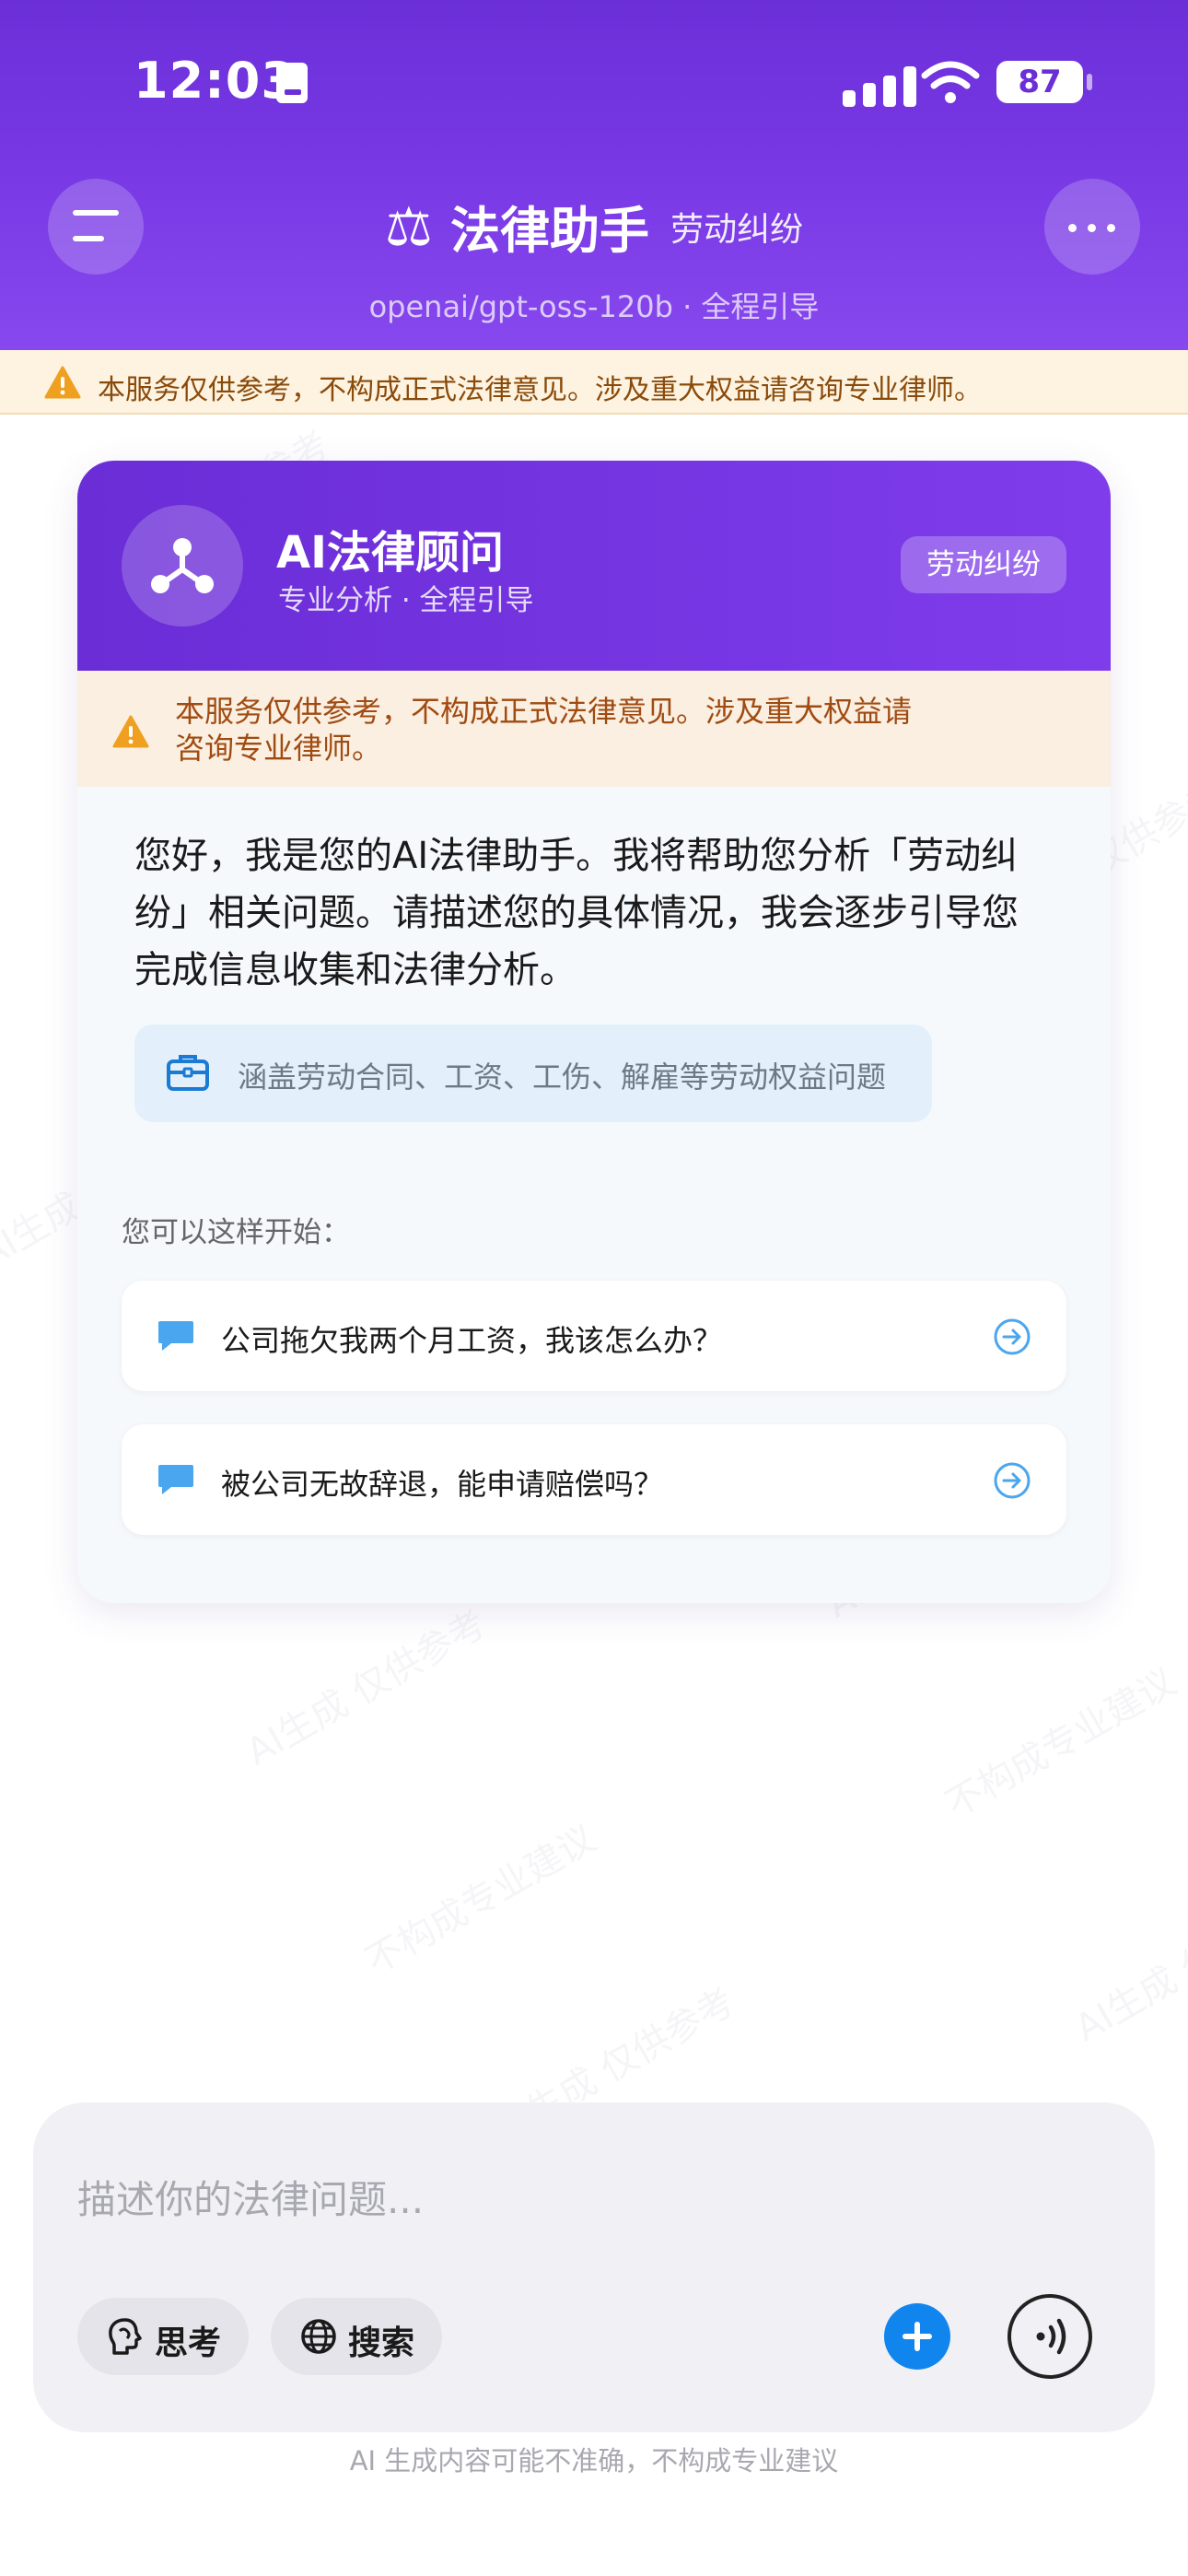 The height and width of the screenshot is (2576, 1188). What do you see at coordinates (549, 231) in the screenshot?
I see `page-title: 法律助手` at bounding box center [549, 231].